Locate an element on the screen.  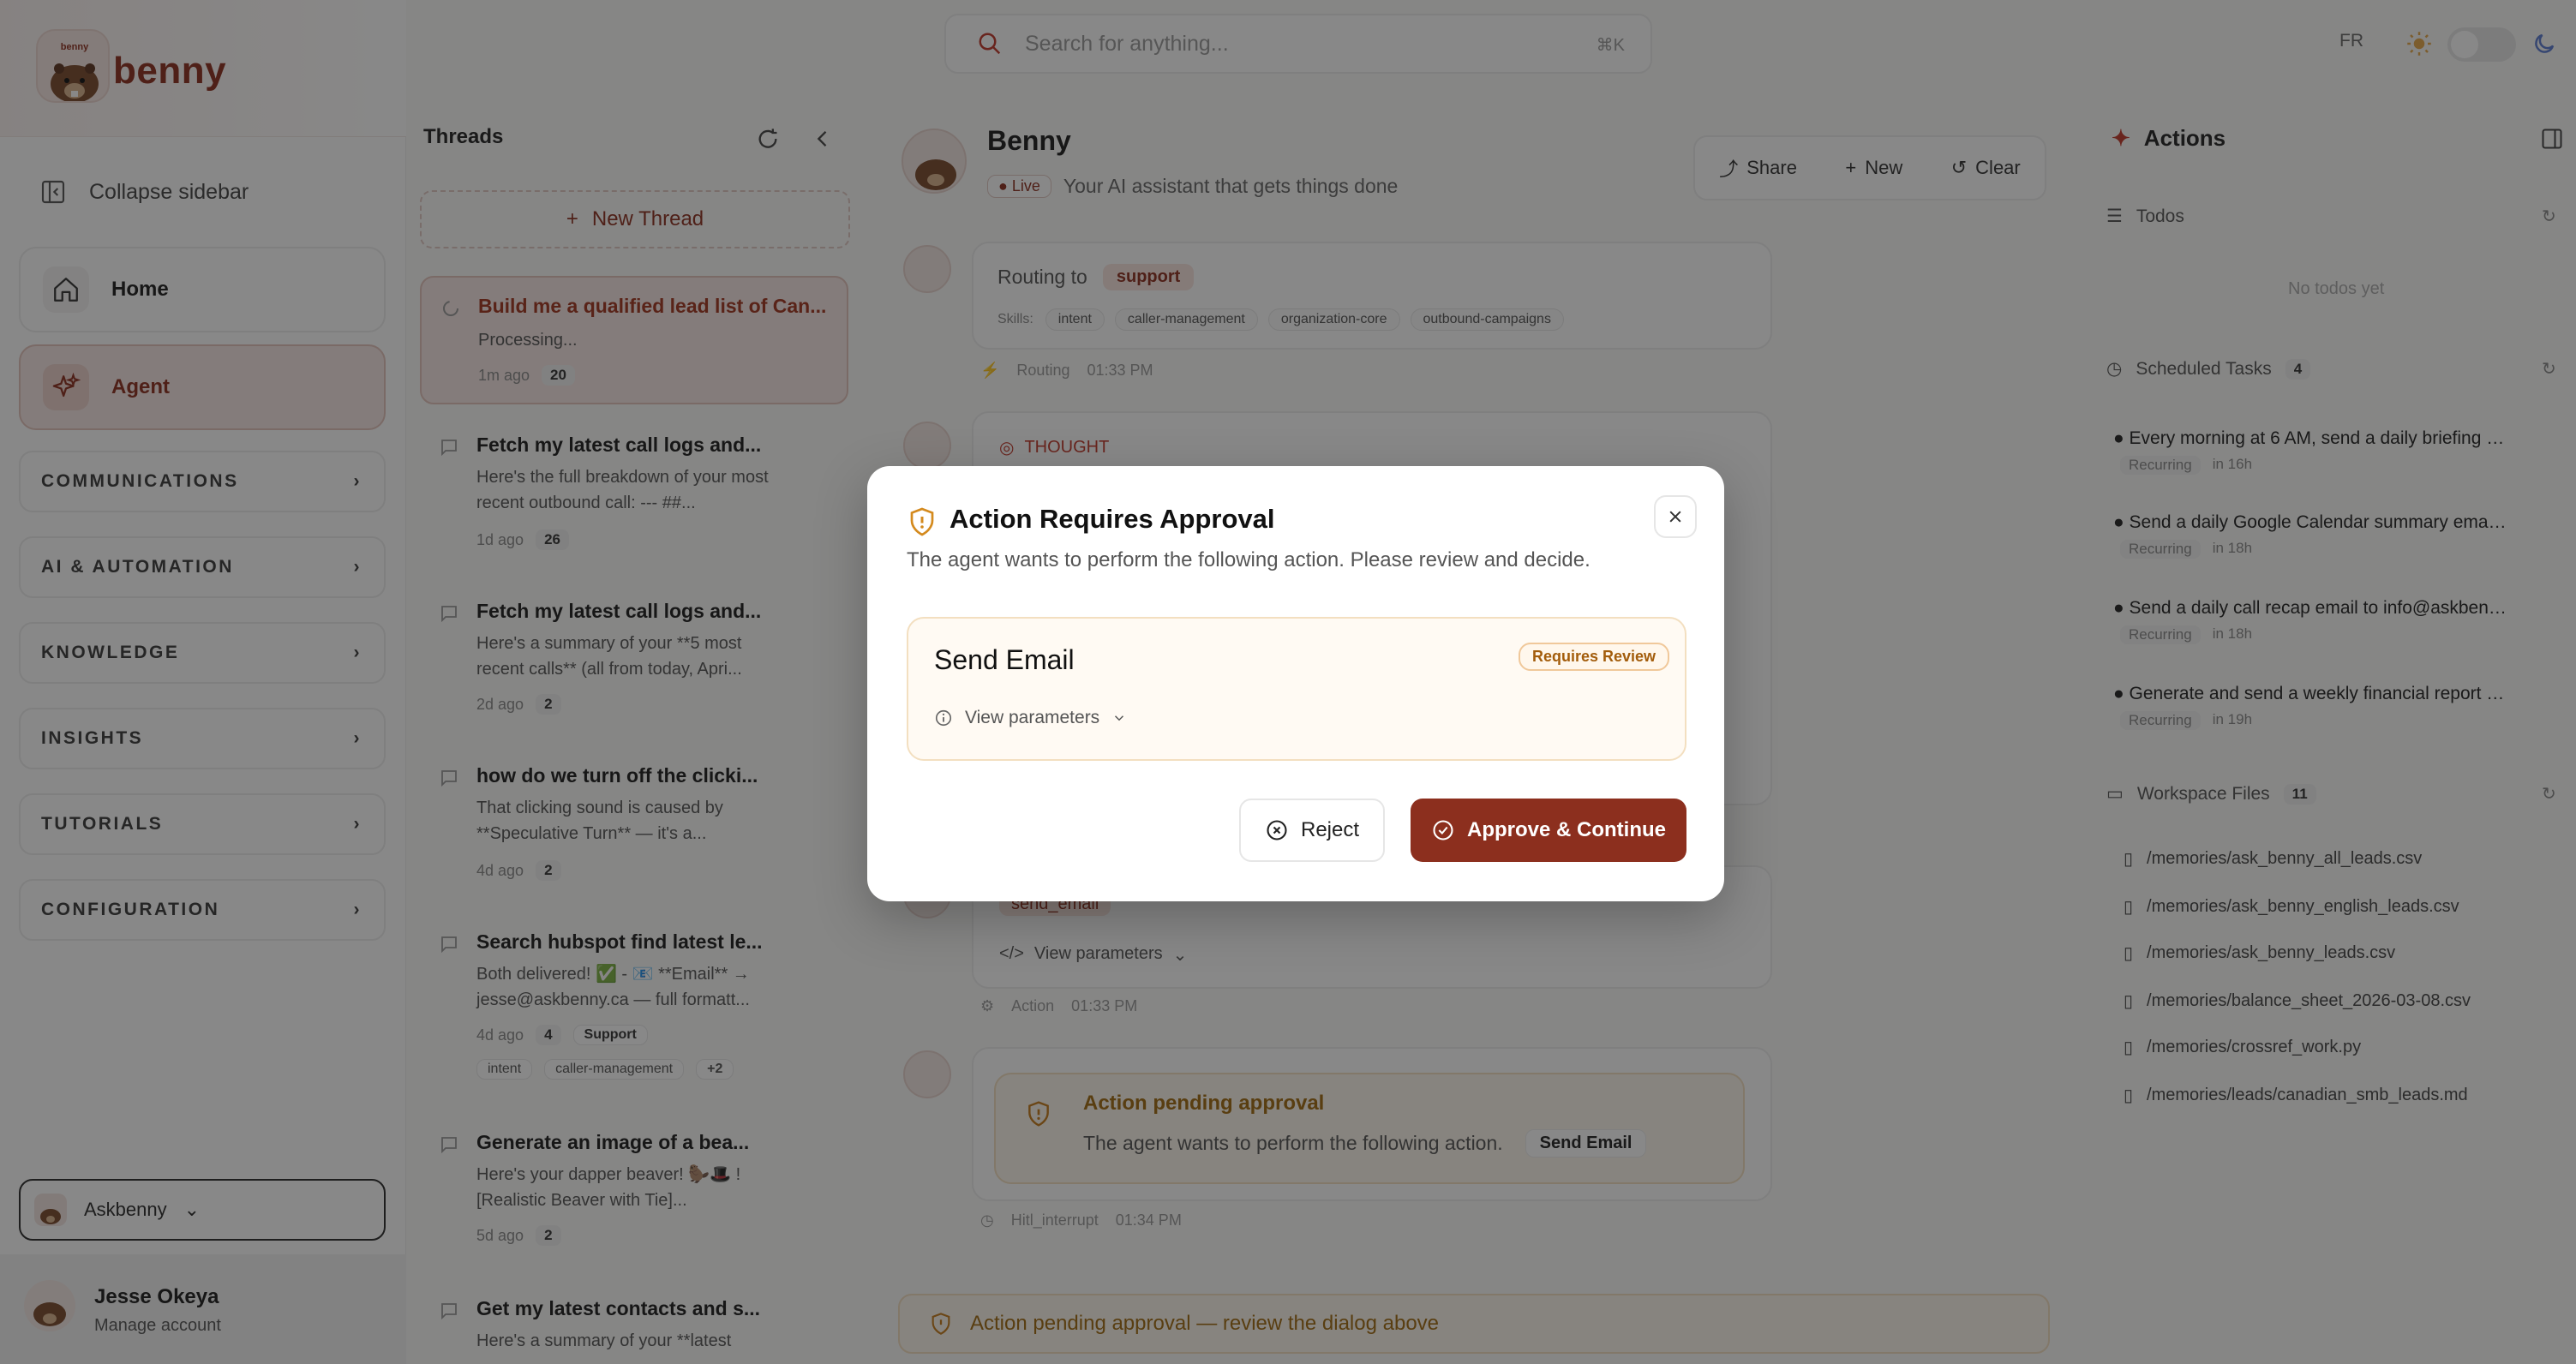
close-button is located at coordinates (1675, 516).